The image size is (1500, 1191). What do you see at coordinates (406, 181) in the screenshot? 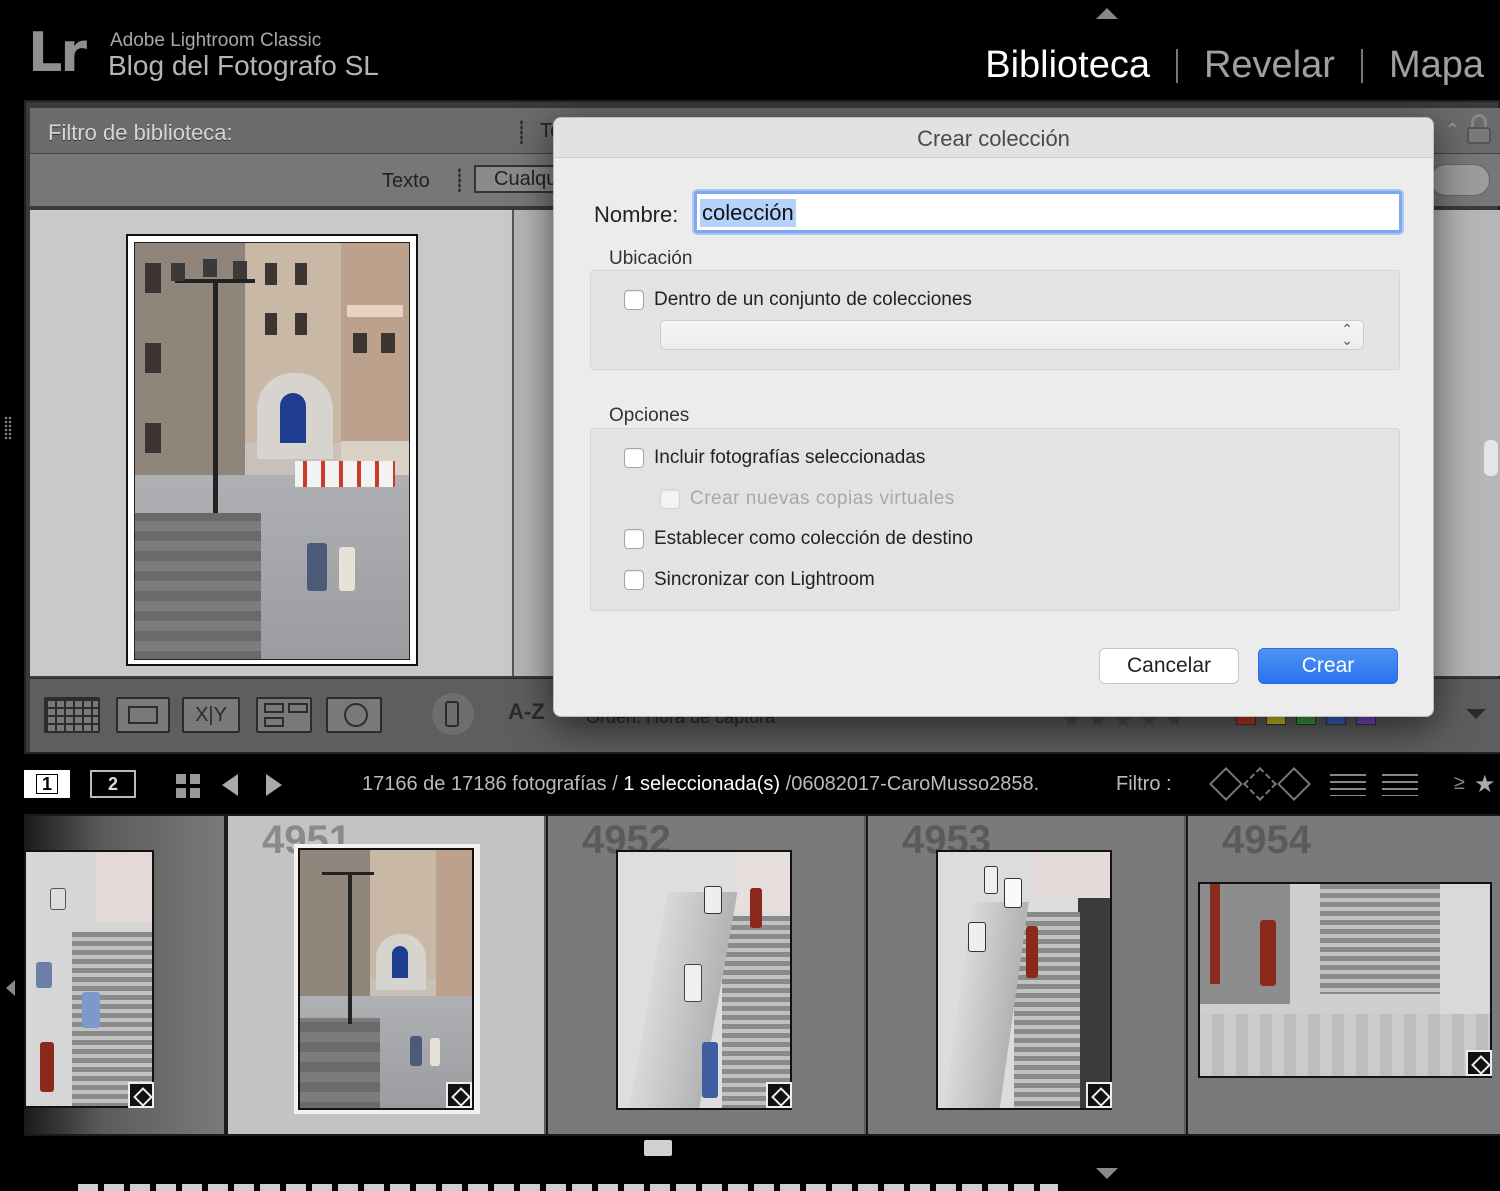
I see `text-filter-label: Texto` at bounding box center [406, 181].